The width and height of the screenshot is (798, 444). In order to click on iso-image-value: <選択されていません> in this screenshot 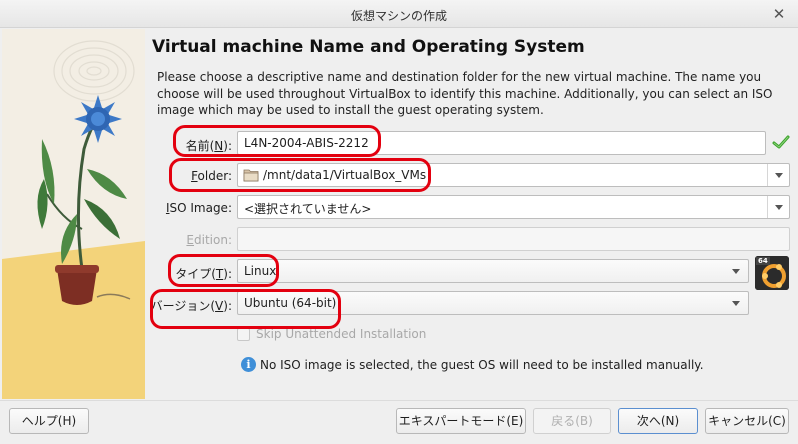, I will do `click(308, 209)`.